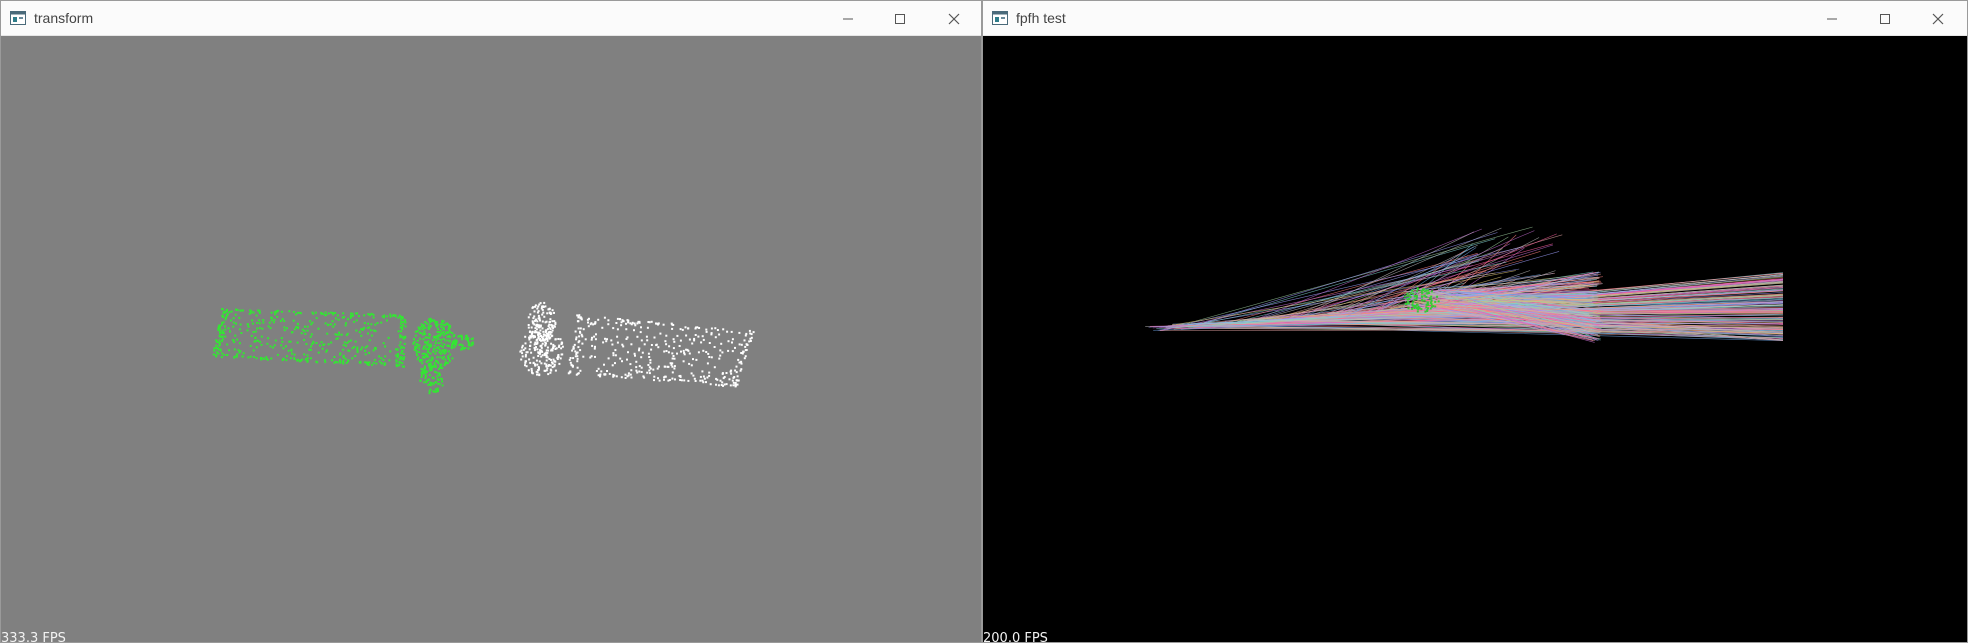  What do you see at coordinates (1015, 637) in the screenshot?
I see `fps-counter: 200.0 FPS` at bounding box center [1015, 637].